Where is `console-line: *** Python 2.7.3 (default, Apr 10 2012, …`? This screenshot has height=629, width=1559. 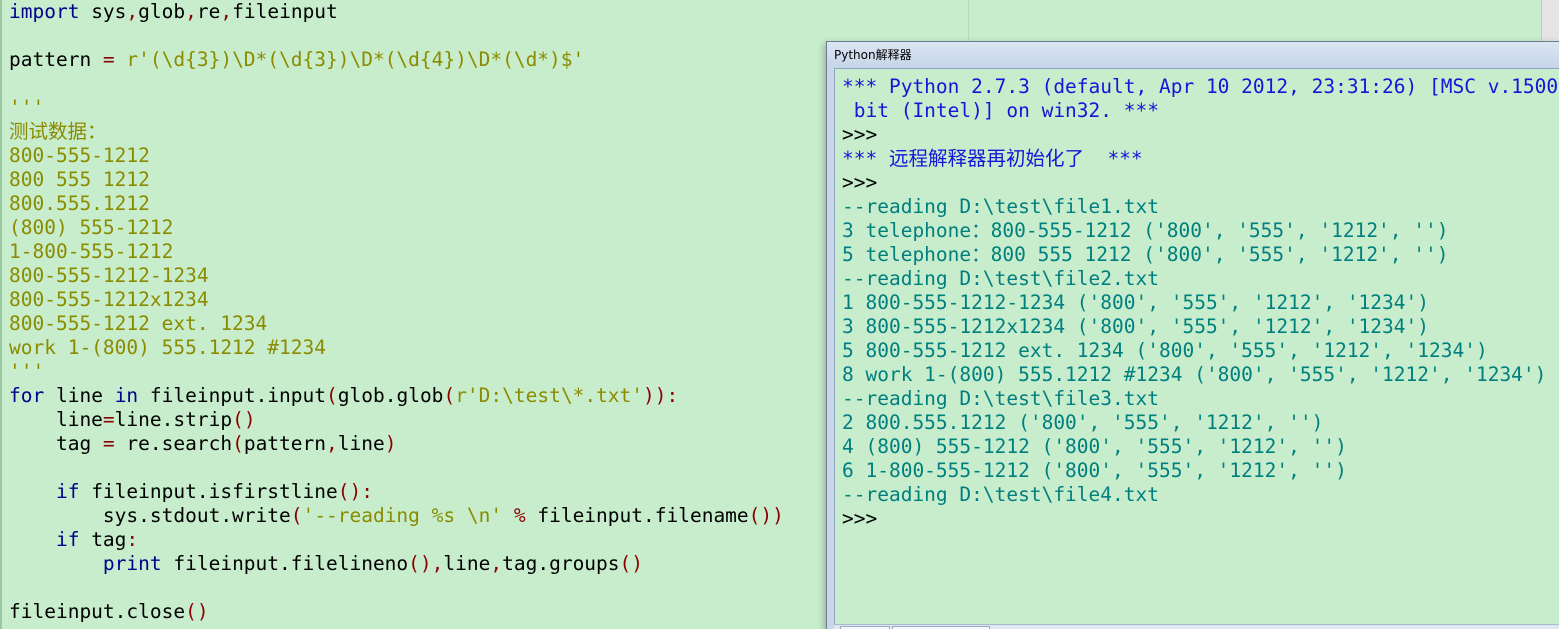
console-line: *** Python 2.7.3 (default, Apr 10 2012, … is located at coordinates (1200, 86).